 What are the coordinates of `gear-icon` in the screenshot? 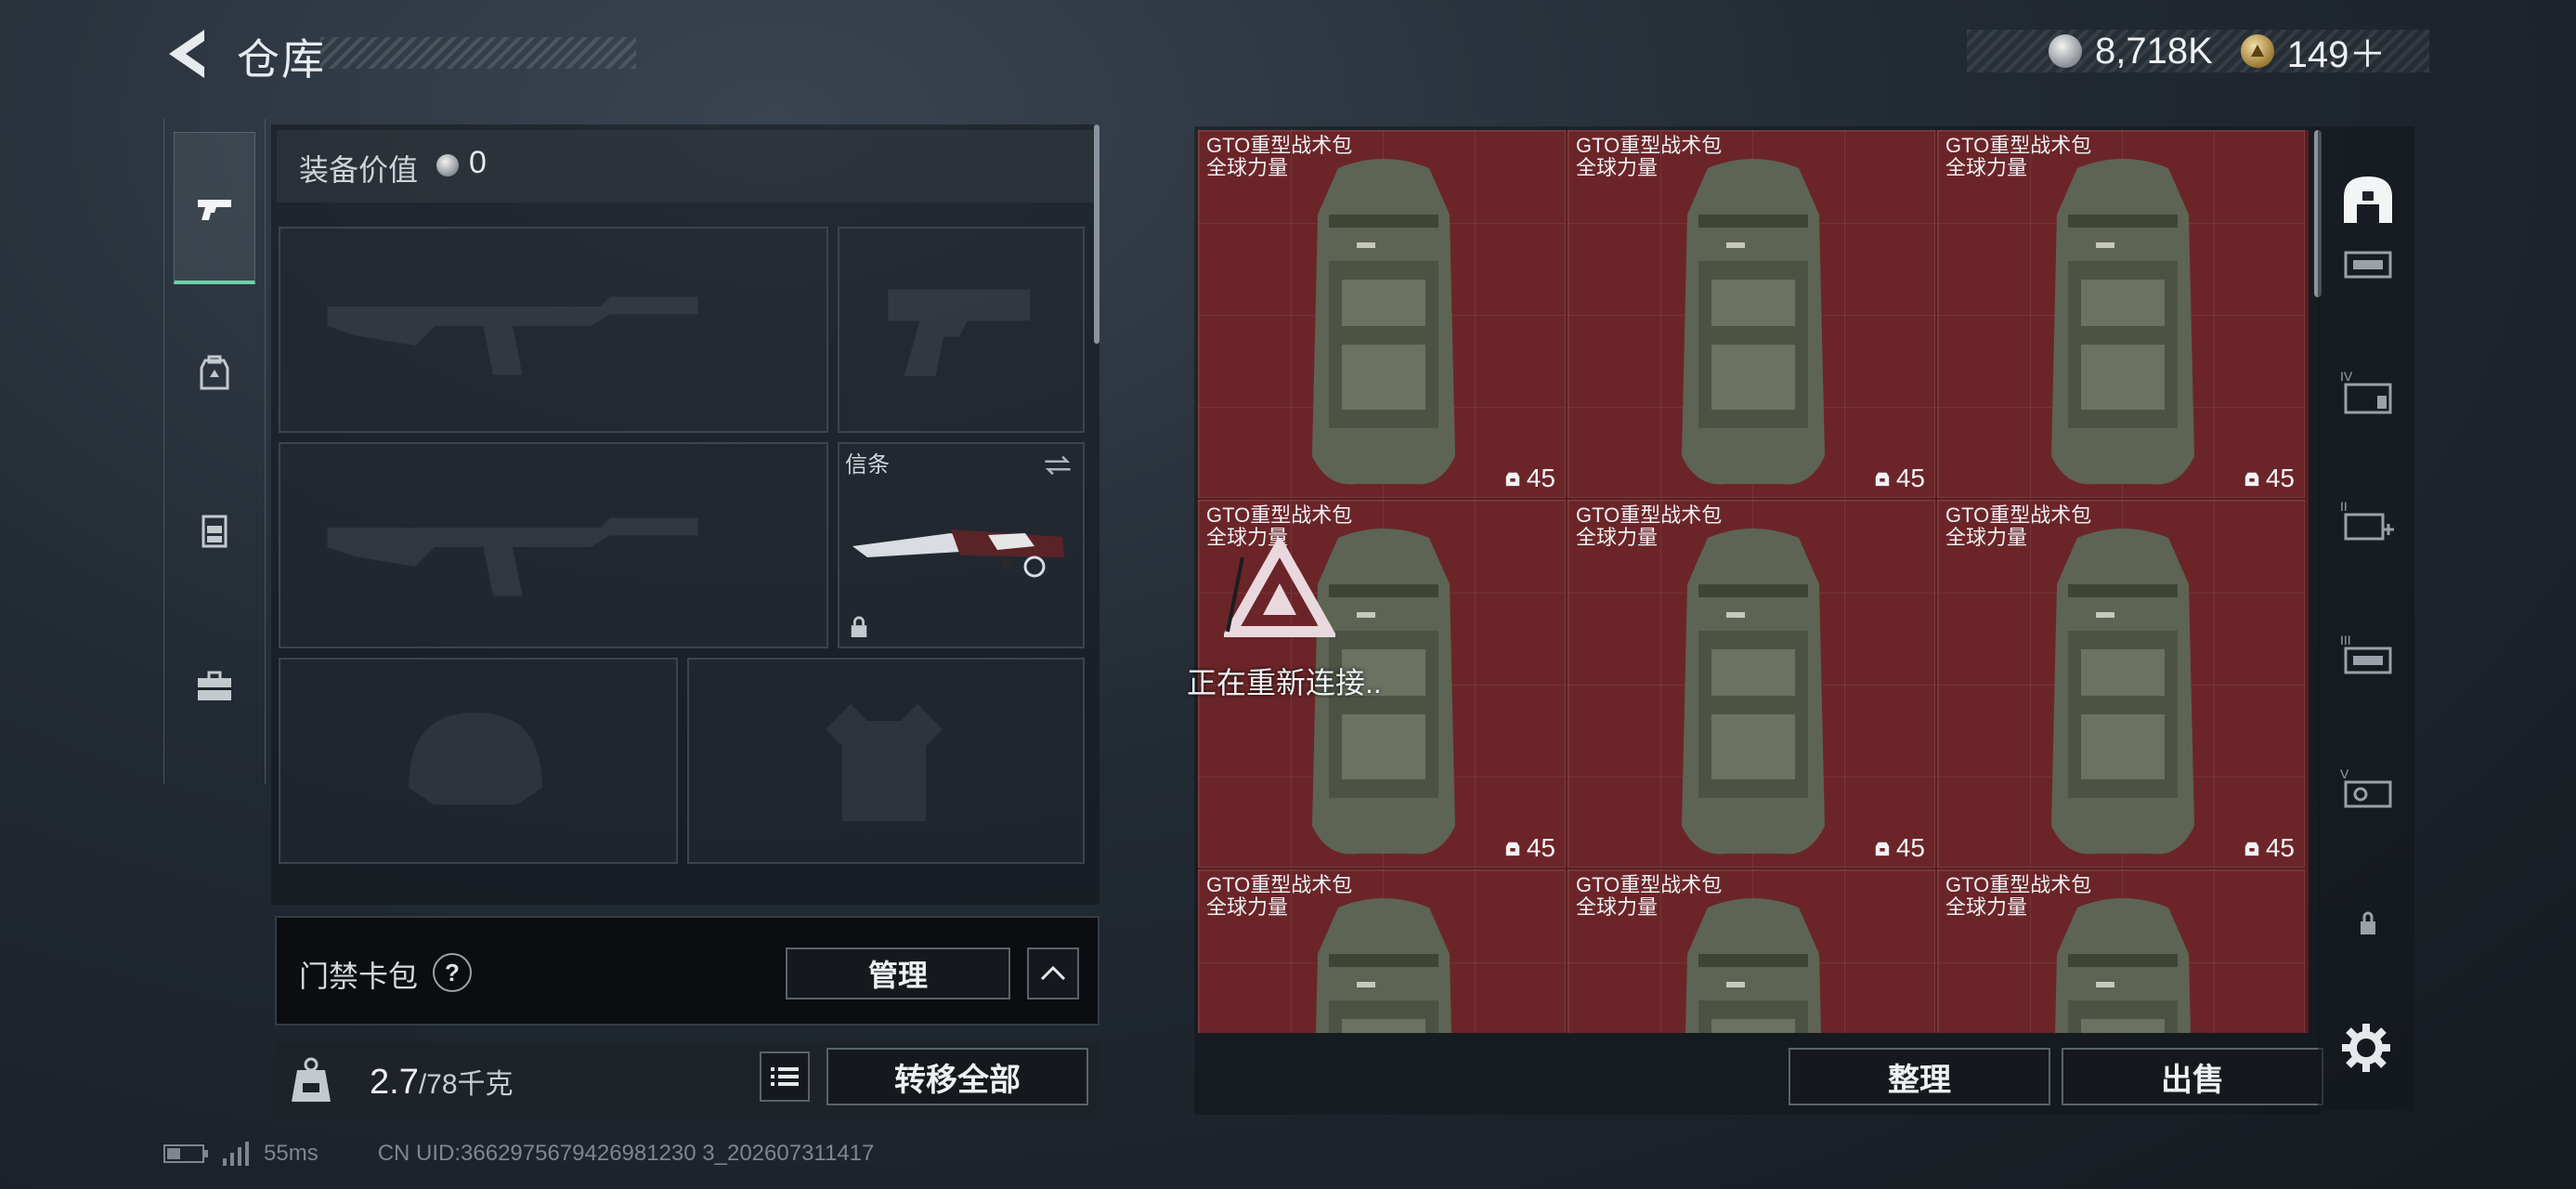 It's located at (2366, 1048).